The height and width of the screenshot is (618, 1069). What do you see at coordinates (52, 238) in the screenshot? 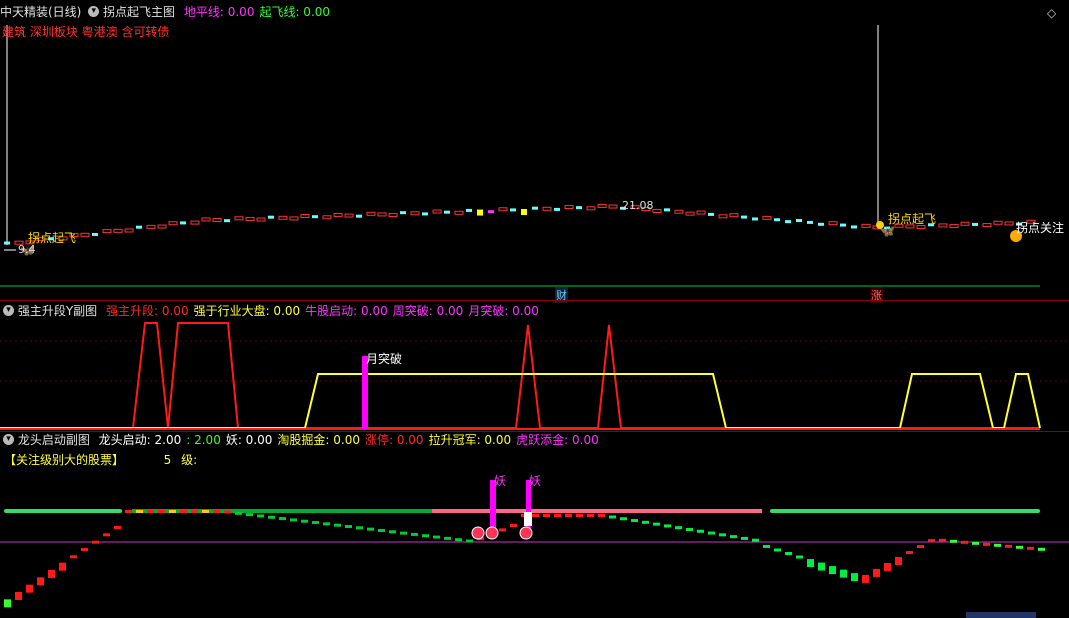
I see `signal-label-left: 拐点起飞` at bounding box center [52, 238].